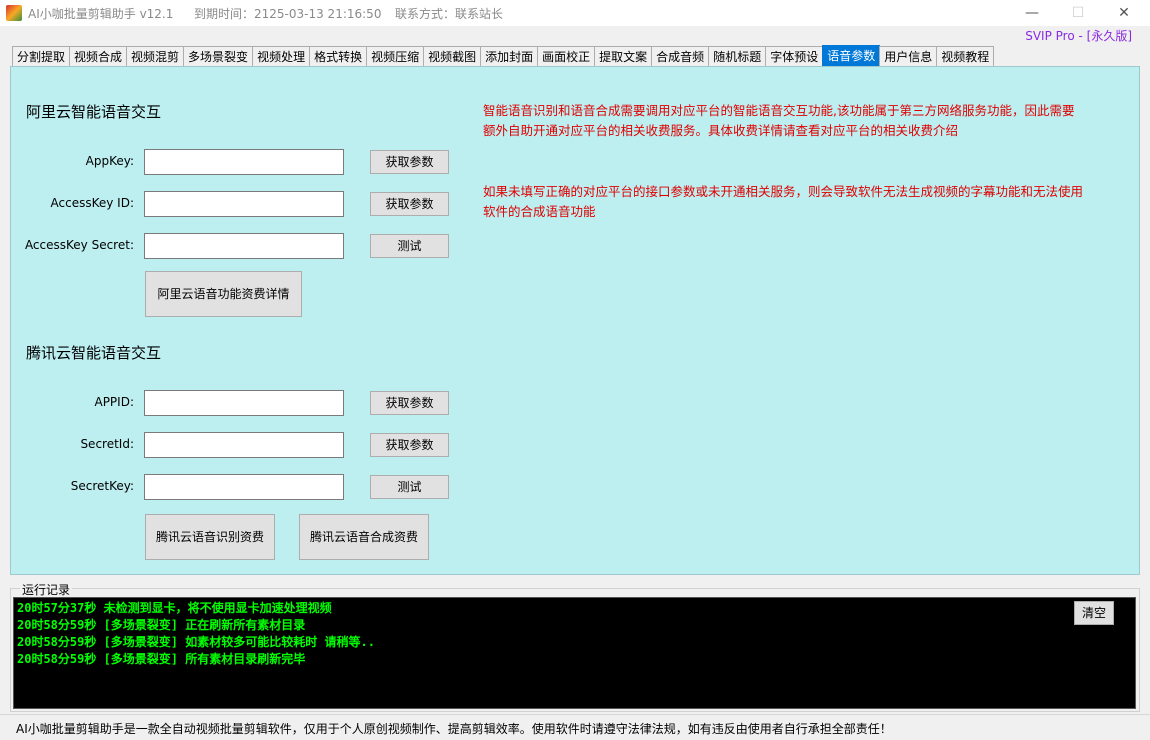 This screenshot has height=740, width=1150. I want to click on accesskey-id-label: AccessKey ID:, so click(92, 203).